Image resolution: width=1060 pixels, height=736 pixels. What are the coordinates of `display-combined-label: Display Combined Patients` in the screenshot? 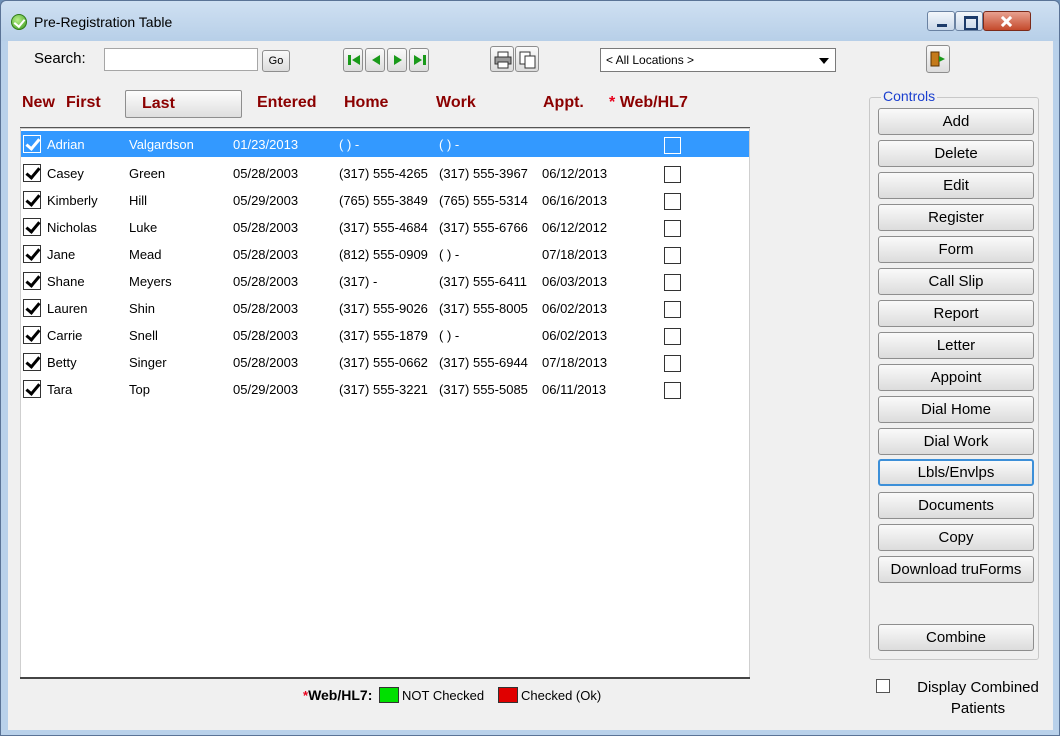 It's located at (978, 698).